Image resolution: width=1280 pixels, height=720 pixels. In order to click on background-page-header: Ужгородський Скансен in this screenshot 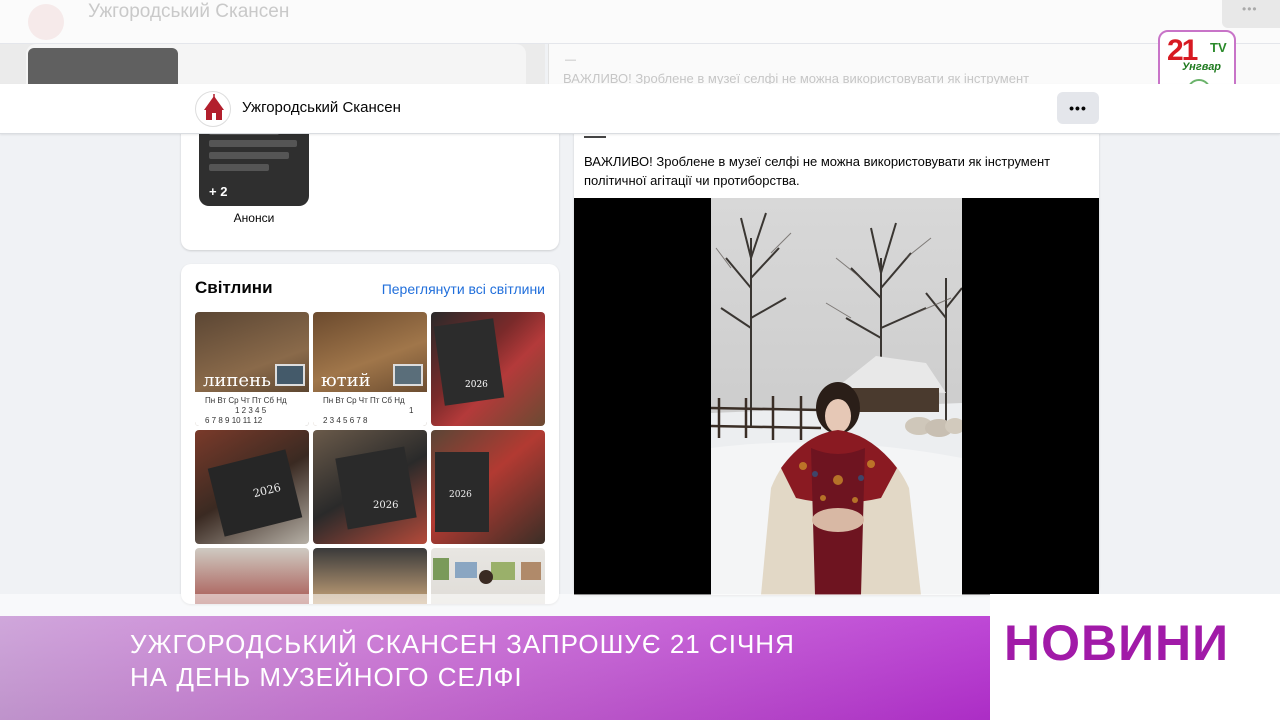, I will do `click(640, 22)`.